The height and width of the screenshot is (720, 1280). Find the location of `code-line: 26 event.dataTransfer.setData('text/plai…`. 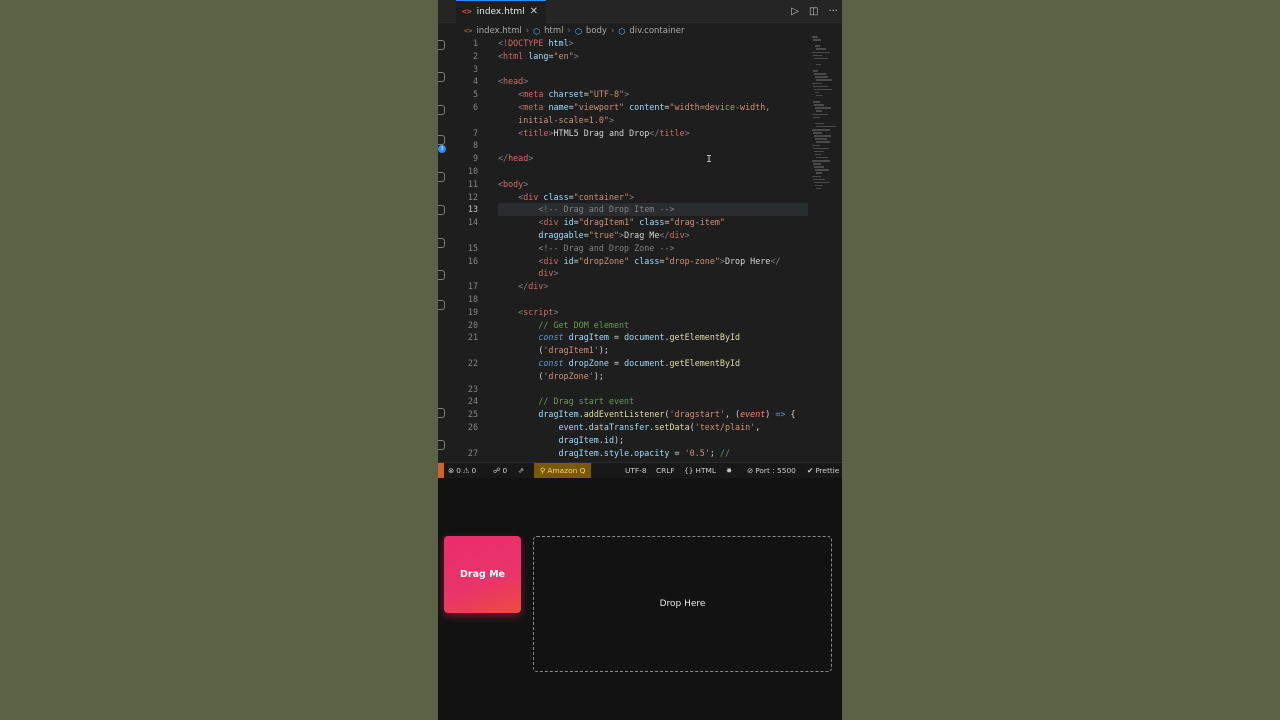

code-line: 26 event.dataTransfer.setData('text/plai… is located at coordinates (628, 427).